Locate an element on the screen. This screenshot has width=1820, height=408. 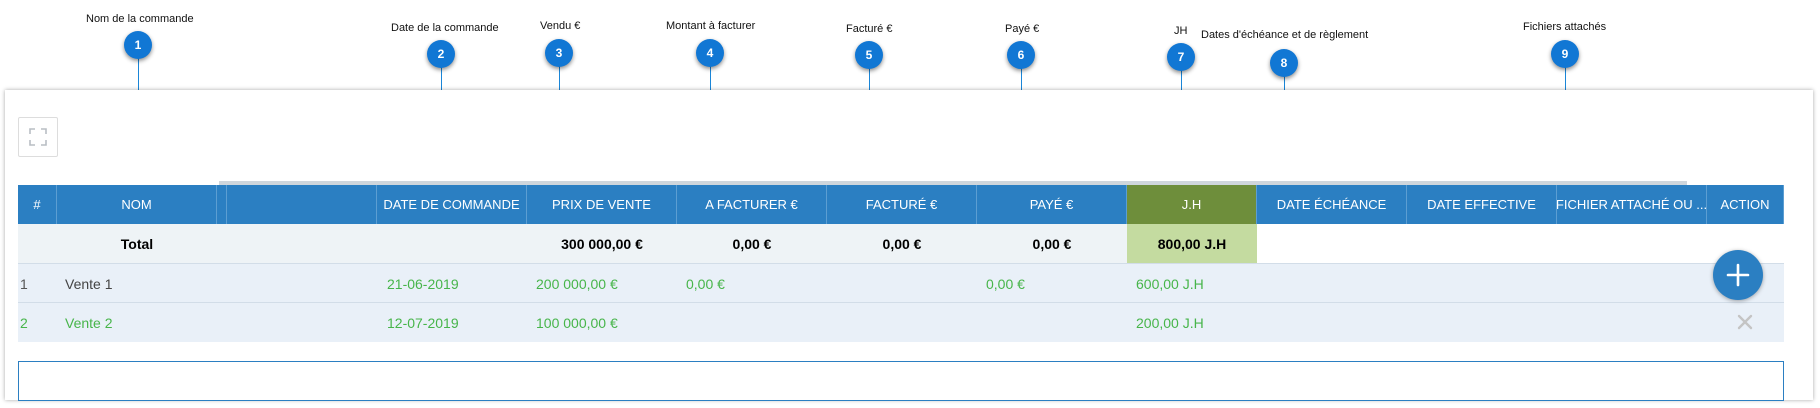
col-header-index: # is located at coordinates (37, 204).